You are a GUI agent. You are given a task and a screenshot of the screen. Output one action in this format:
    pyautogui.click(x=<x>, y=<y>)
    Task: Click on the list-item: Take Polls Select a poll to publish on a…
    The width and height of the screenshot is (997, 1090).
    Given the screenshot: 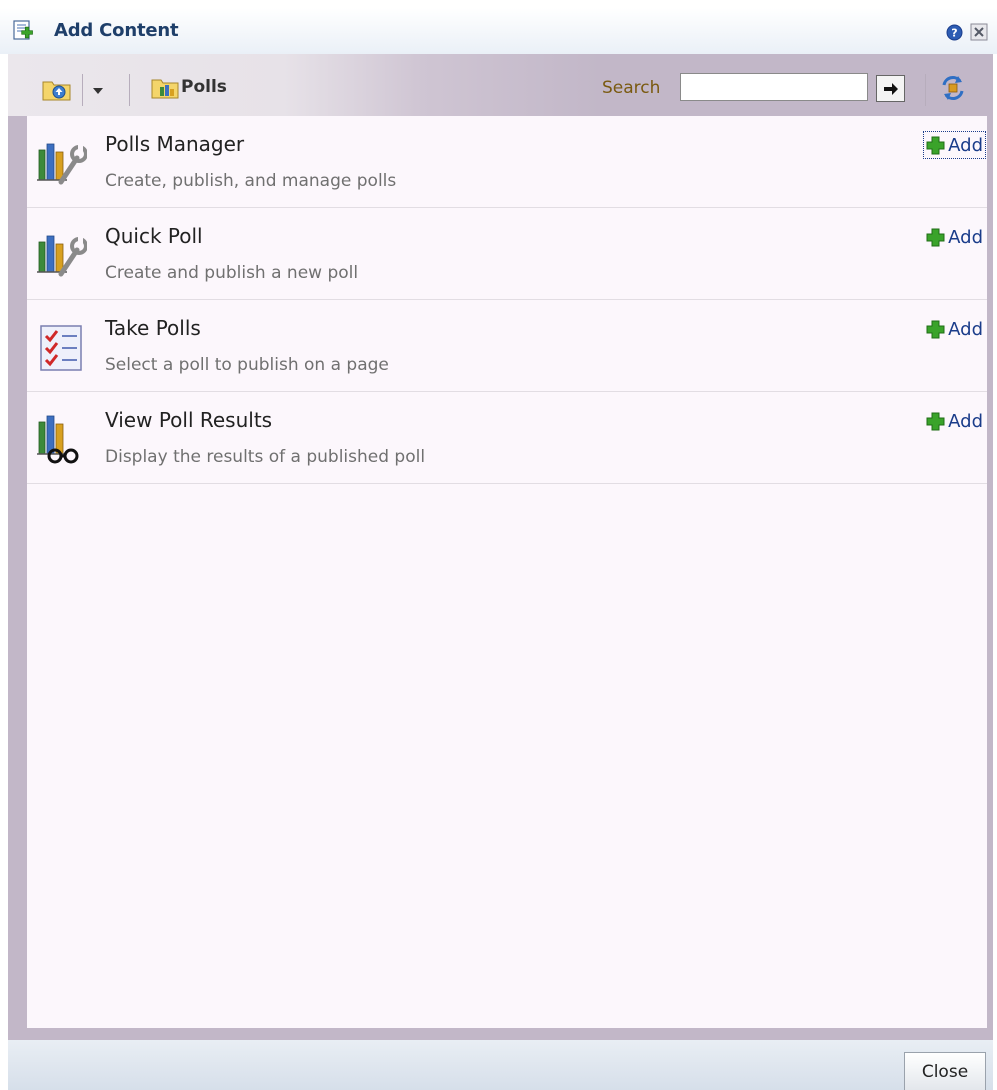 What is the action you would take?
    pyautogui.click(x=507, y=346)
    